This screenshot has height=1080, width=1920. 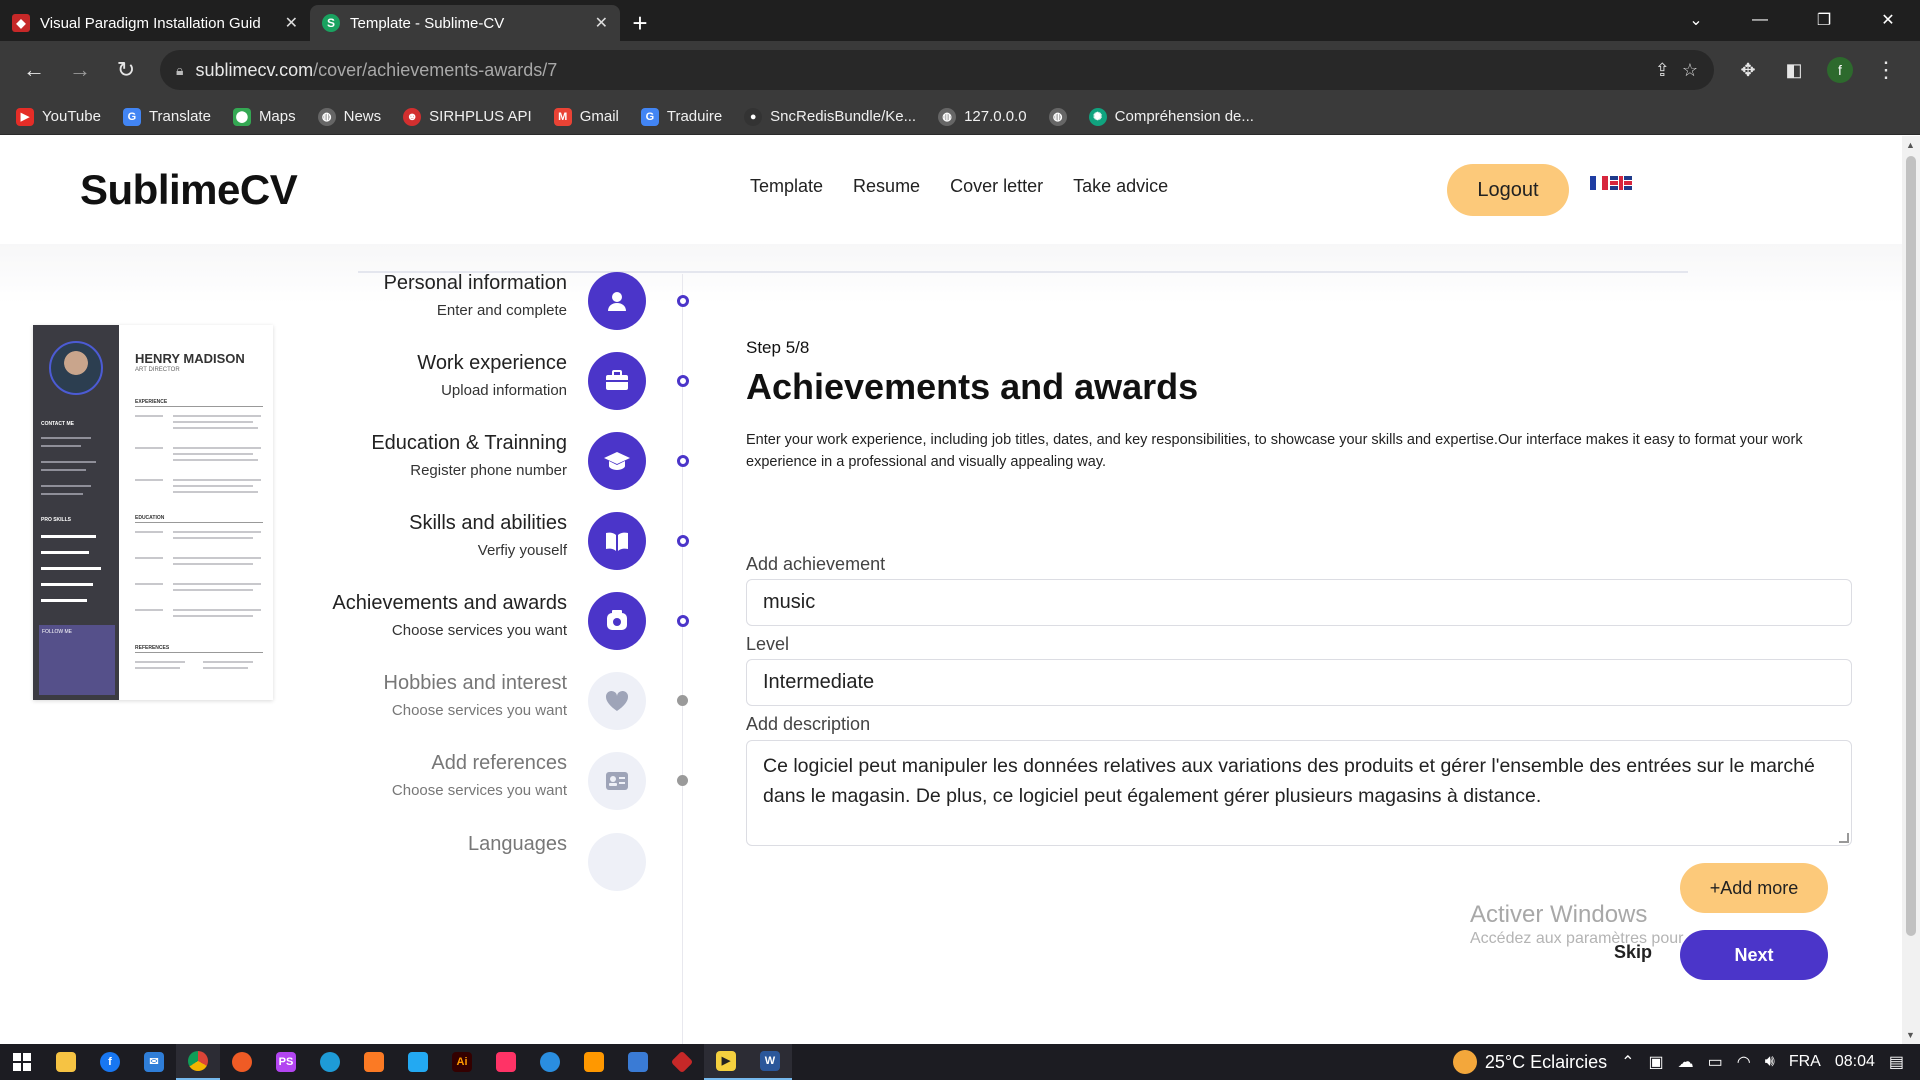 I want to click on windows-start-icon, so click(x=22, y=1062).